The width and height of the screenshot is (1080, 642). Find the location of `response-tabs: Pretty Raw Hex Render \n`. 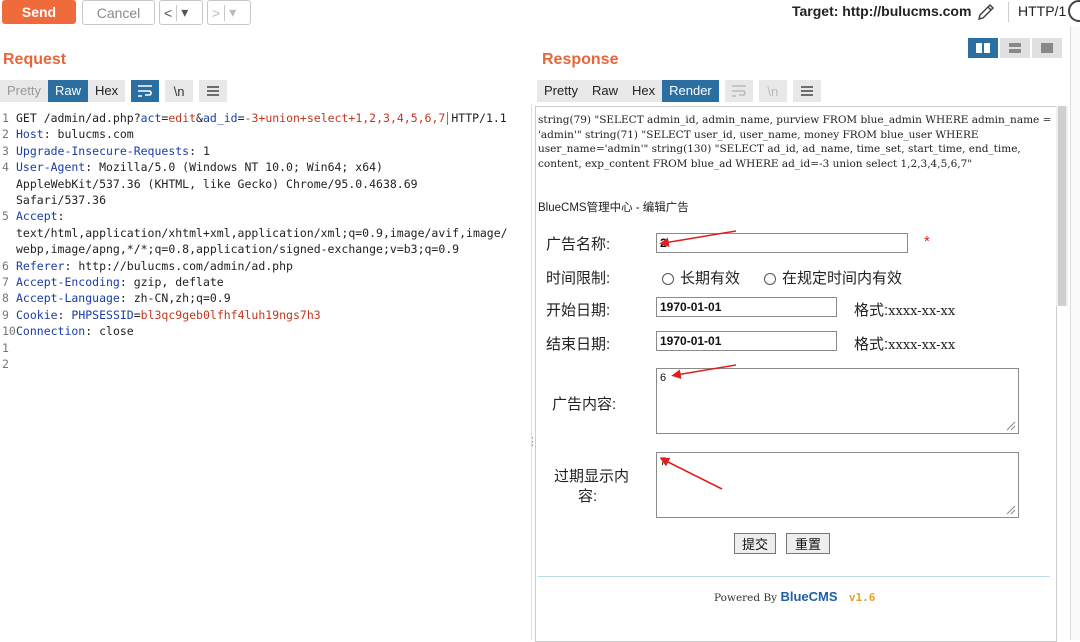

response-tabs: Pretty Raw Hex Render \n is located at coordinates (679, 91).